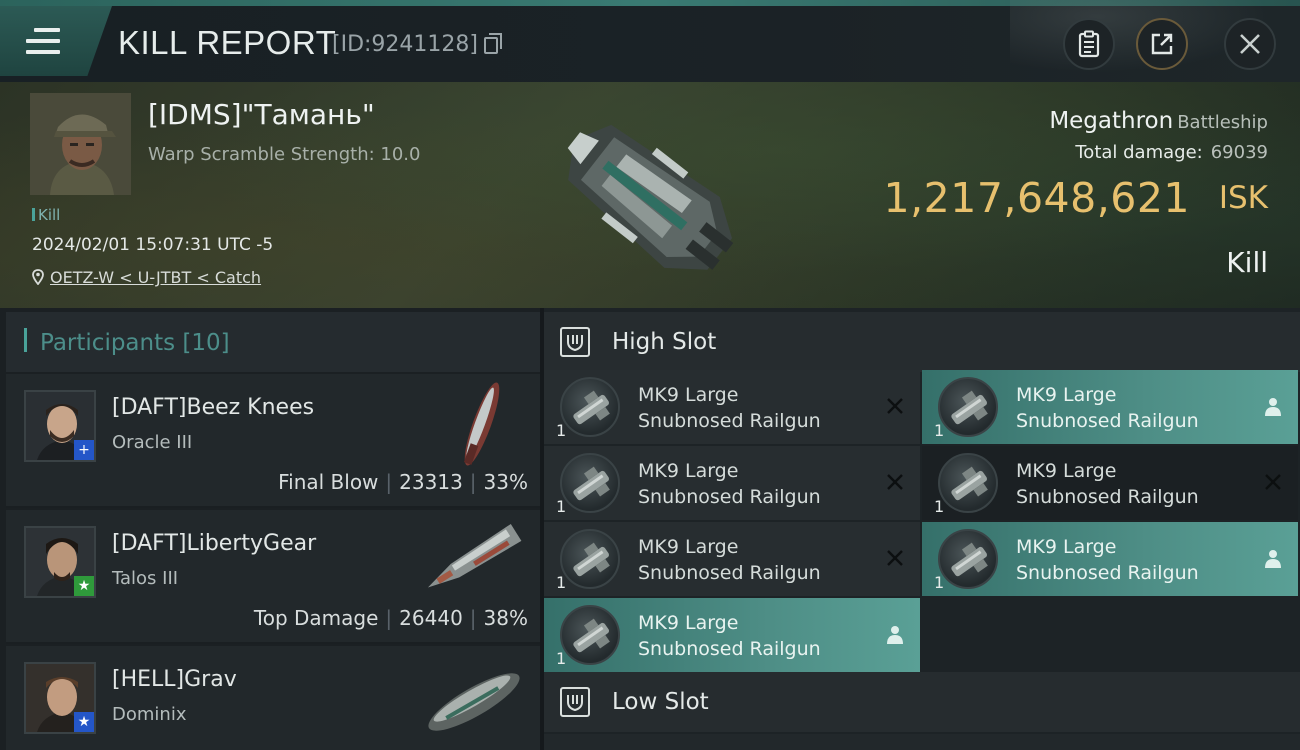  What do you see at coordinates (213, 407) in the screenshot?
I see `participant-name: [DAFT]Beez Knees` at bounding box center [213, 407].